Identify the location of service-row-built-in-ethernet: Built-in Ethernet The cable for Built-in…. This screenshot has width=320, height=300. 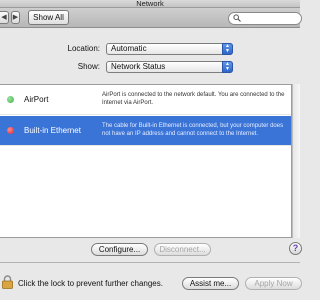
(145, 131).